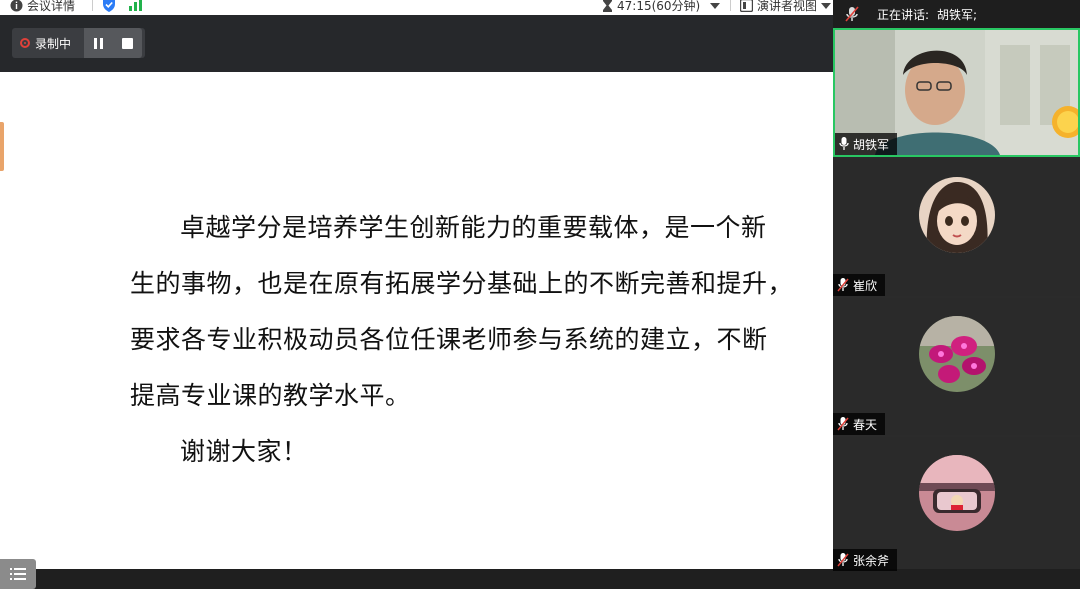 Image resolution: width=1080 pixels, height=589 pixels. What do you see at coordinates (871, 144) in the screenshot?
I see `participant-name: 胡铁军` at bounding box center [871, 144].